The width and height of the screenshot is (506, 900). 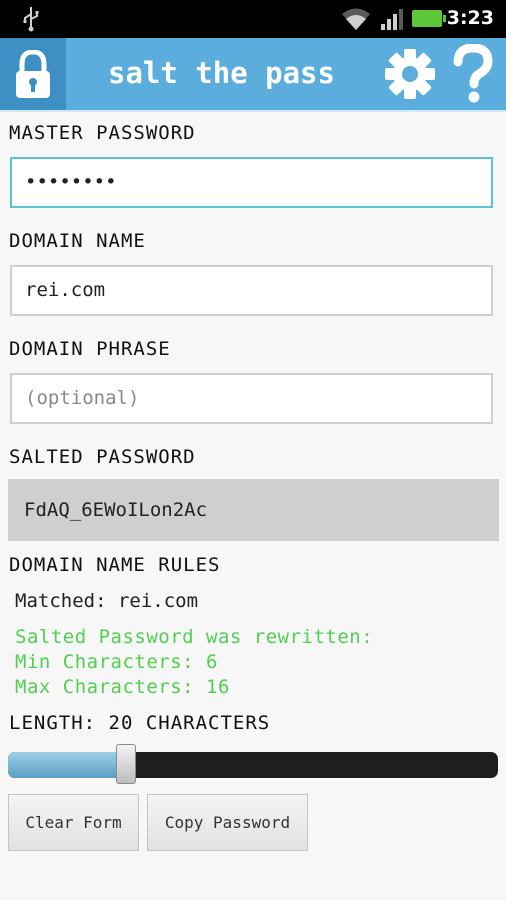 What do you see at coordinates (102, 457) in the screenshot?
I see `salted-password-label: SALTED PASSWORD` at bounding box center [102, 457].